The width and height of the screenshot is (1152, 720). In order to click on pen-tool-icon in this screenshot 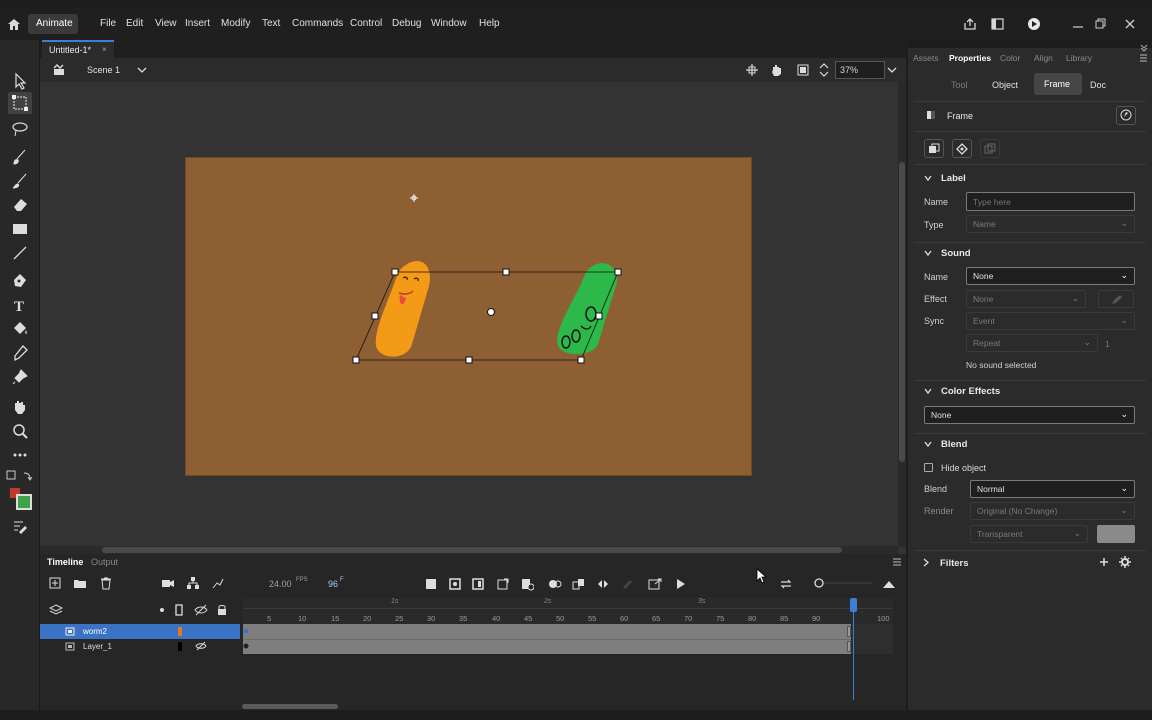, I will do `click(20, 281)`.